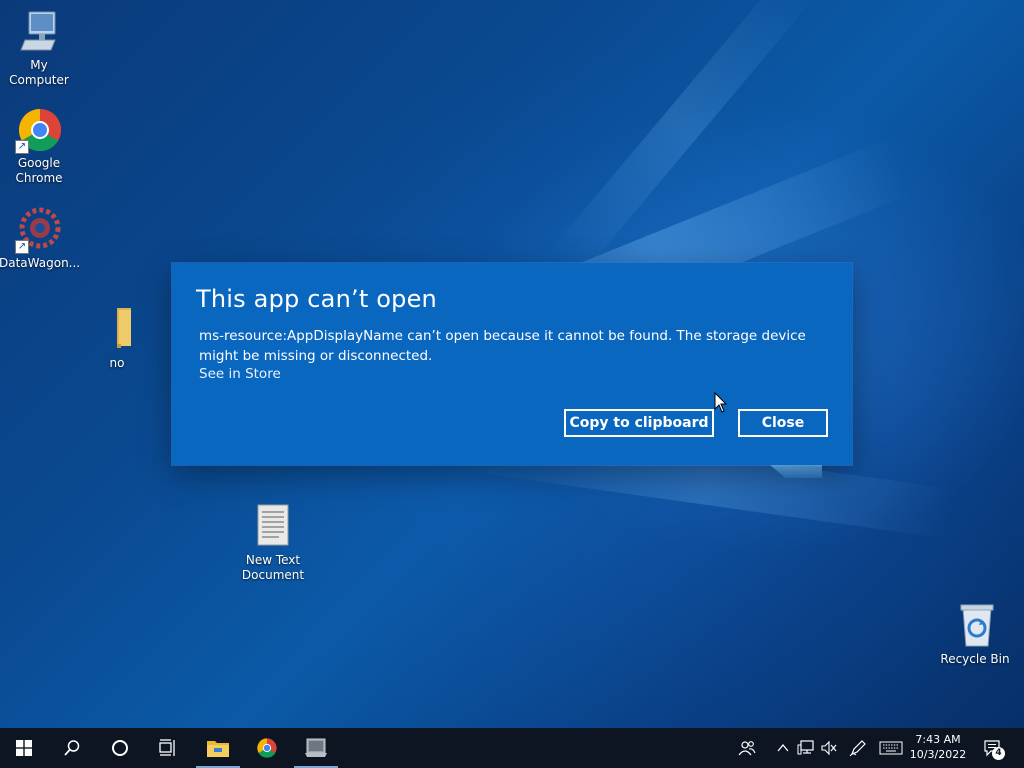 This screenshot has height=768, width=1024. I want to click on cortana-button, so click(120, 748).